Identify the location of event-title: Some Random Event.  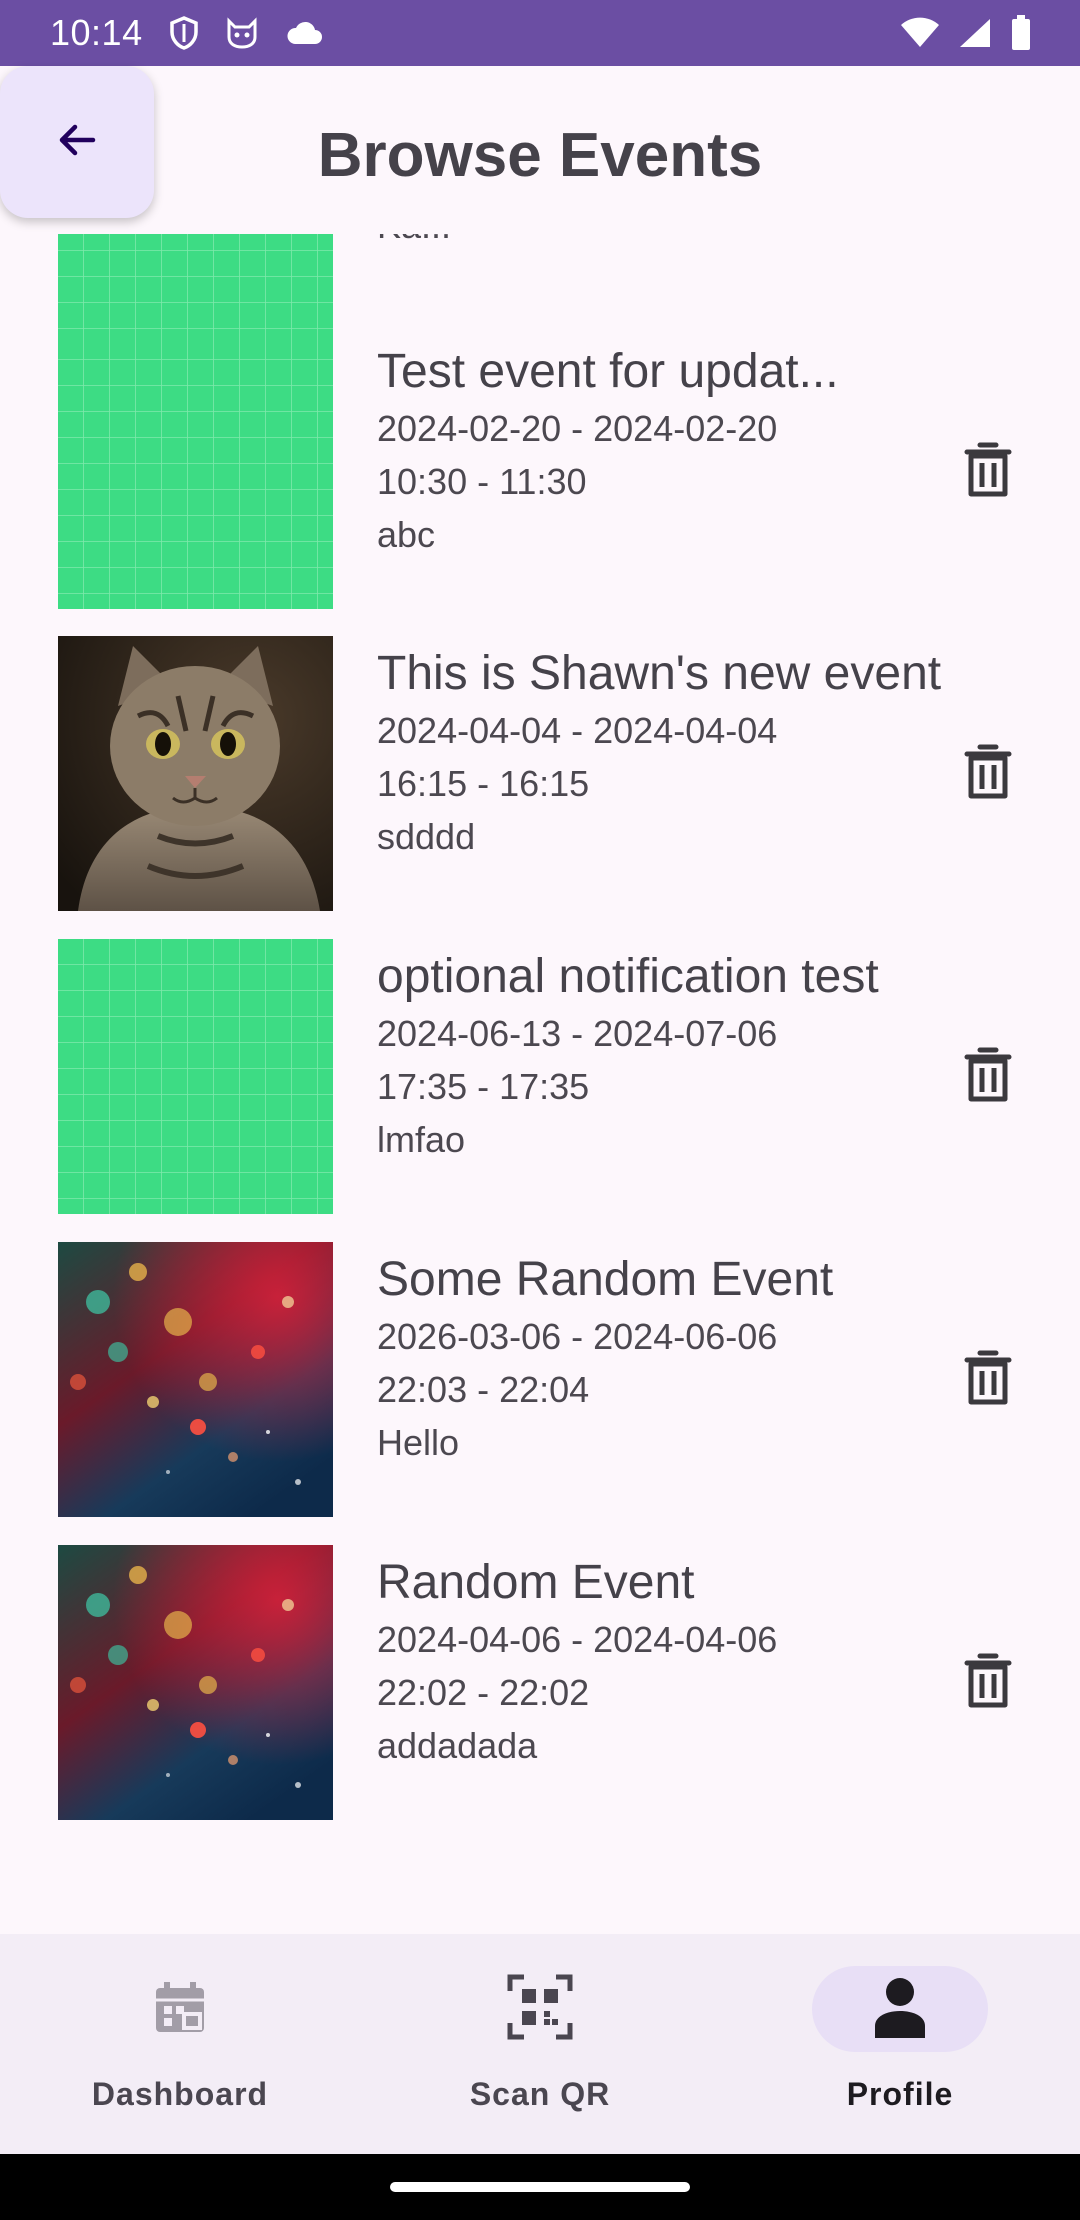
(605, 1279).